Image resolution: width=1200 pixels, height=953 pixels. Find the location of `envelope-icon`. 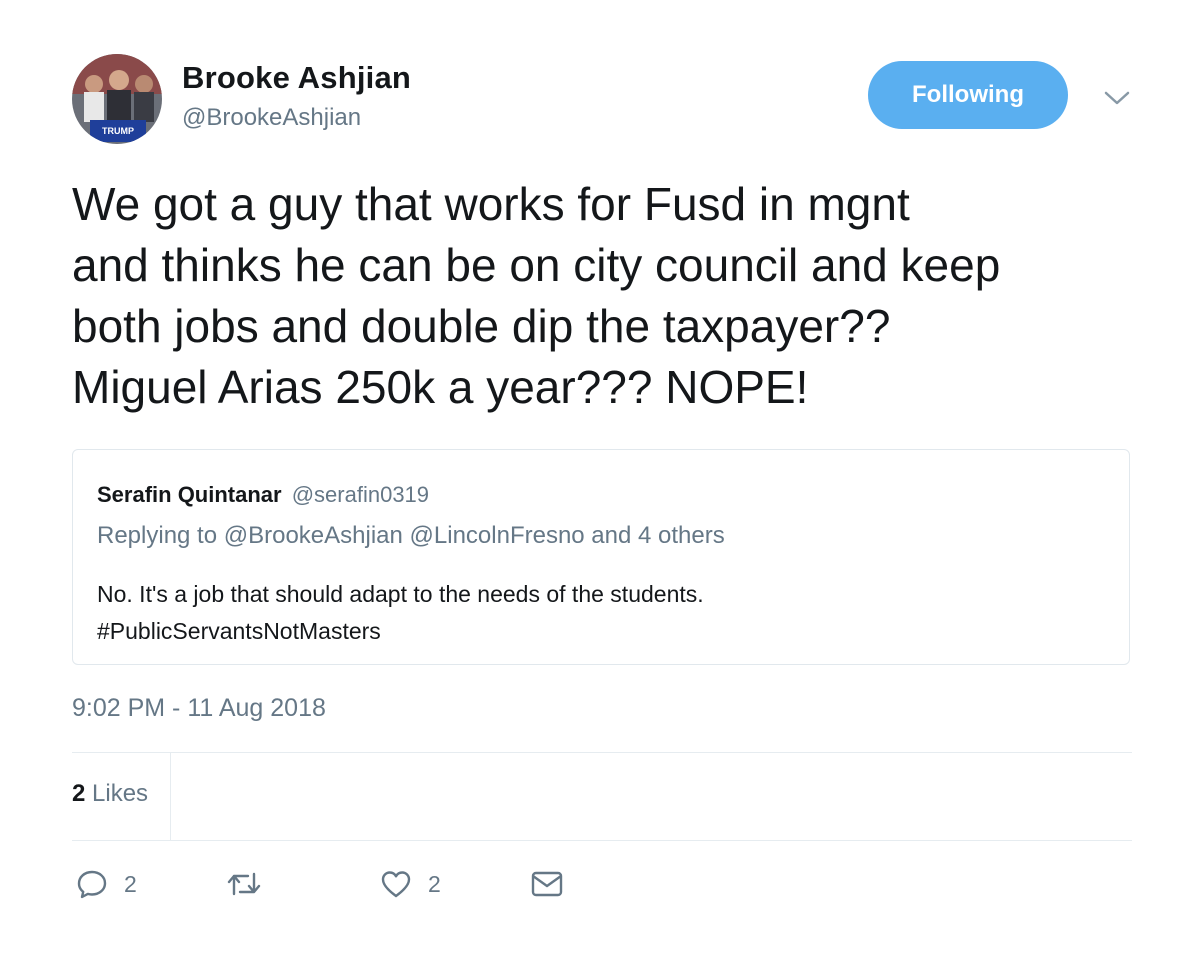

envelope-icon is located at coordinates (547, 884).